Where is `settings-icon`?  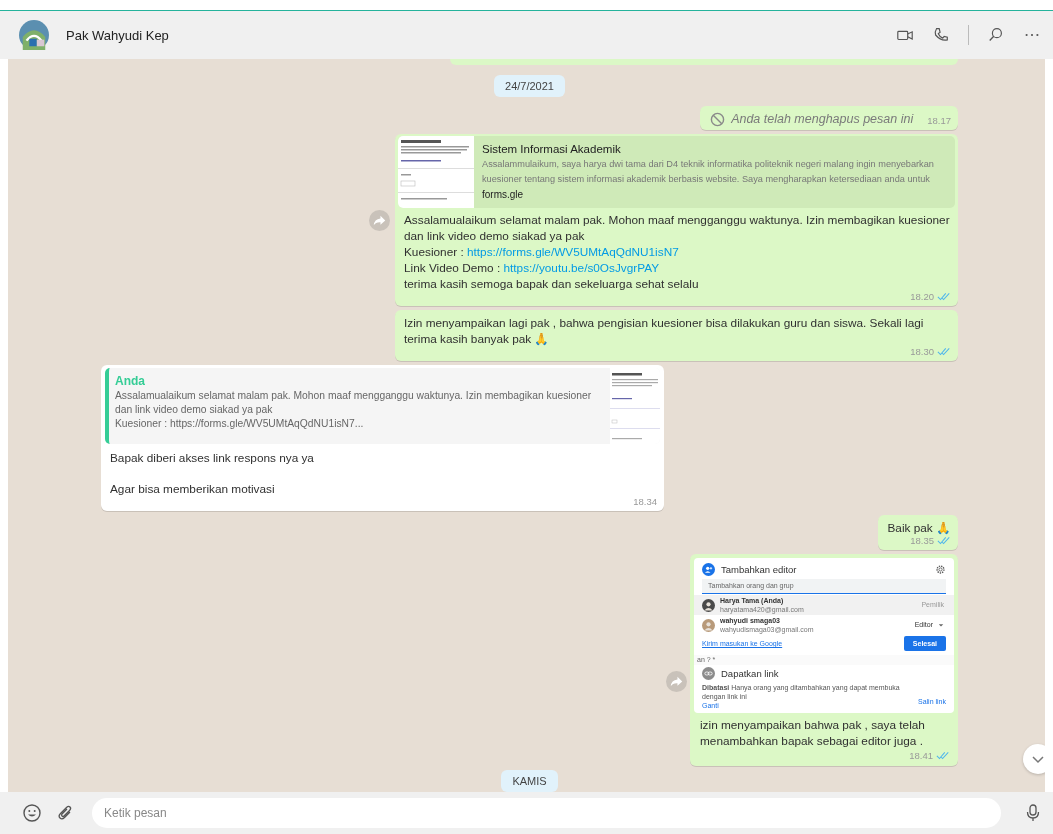
settings-icon is located at coordinates (940, 569).